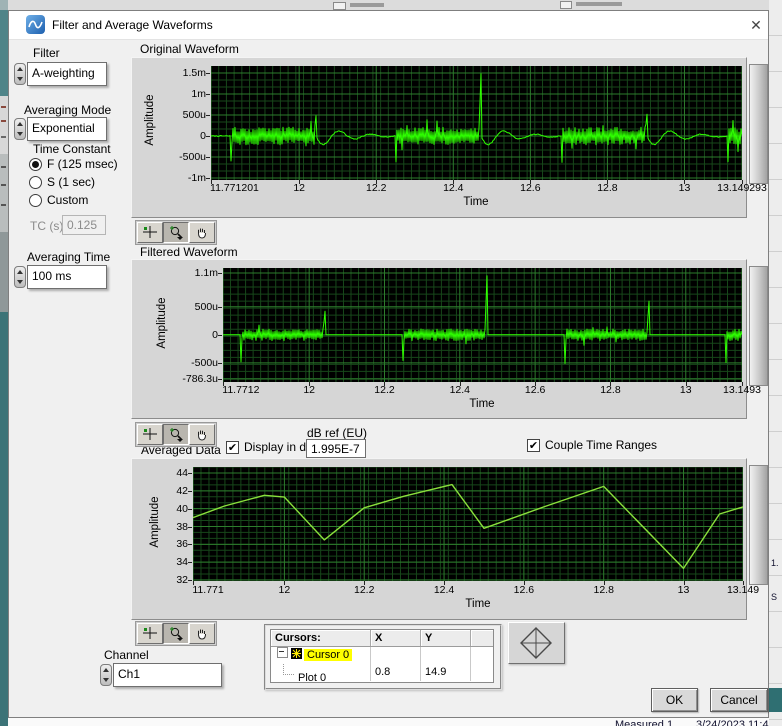 The width and height of the screenshot is (782, 726). Describe the element at coordinates (482, 672) in the screenshot. I see `plot-spacer-cell` at that location.